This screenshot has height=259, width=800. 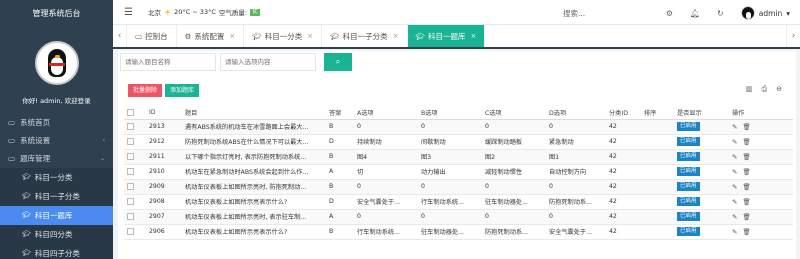 What do you see at coordinates (458, 187) in the screenshot?
I see `table-row: 2909 机动车仪表板上如图所示亮时, 防抱死制动... B 0 0 0 0 42 已启用 ✎ 🗑︎` at bounding box center [458, 187].